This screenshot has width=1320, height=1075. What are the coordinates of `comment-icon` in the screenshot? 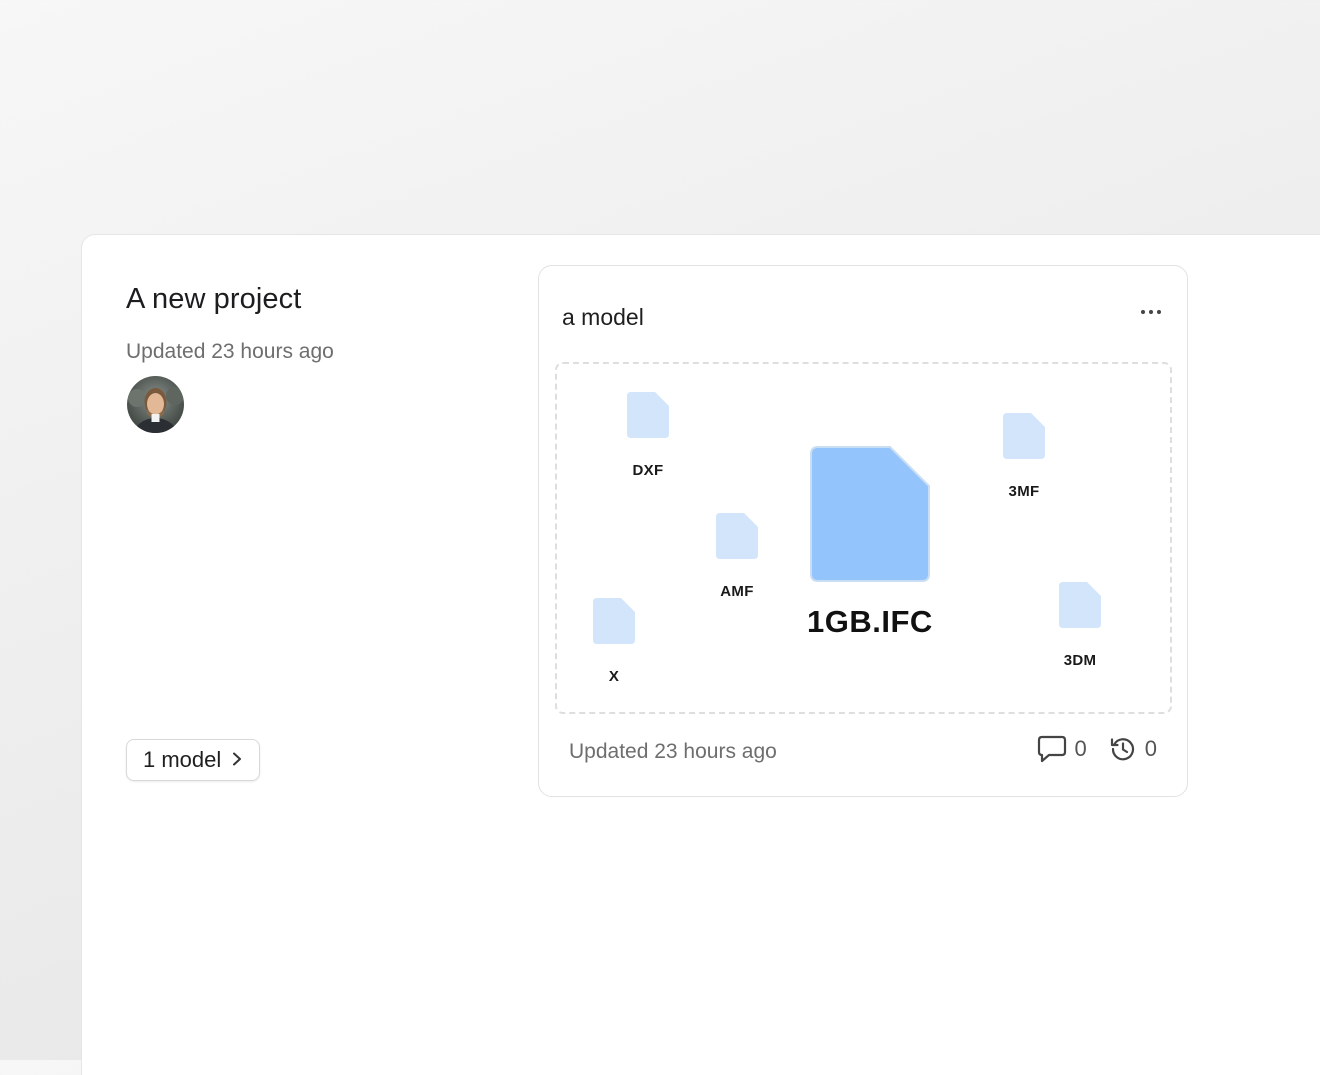 It's located at (1051, 749).